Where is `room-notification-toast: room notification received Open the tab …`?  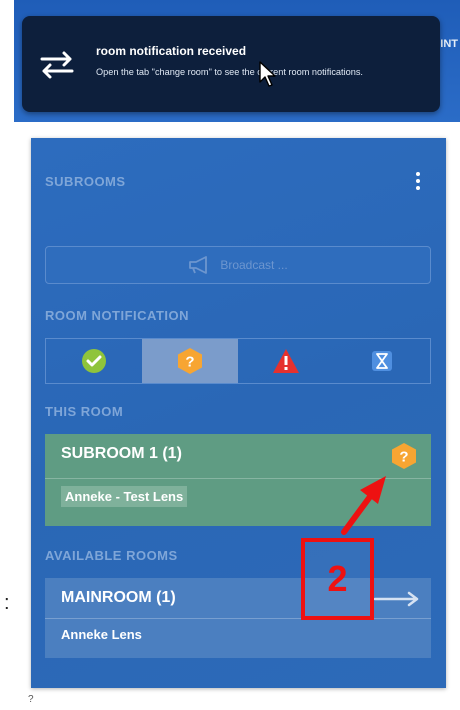 room-notification-toast: room notification received Open the tab … is located at coordinates (231, 64).